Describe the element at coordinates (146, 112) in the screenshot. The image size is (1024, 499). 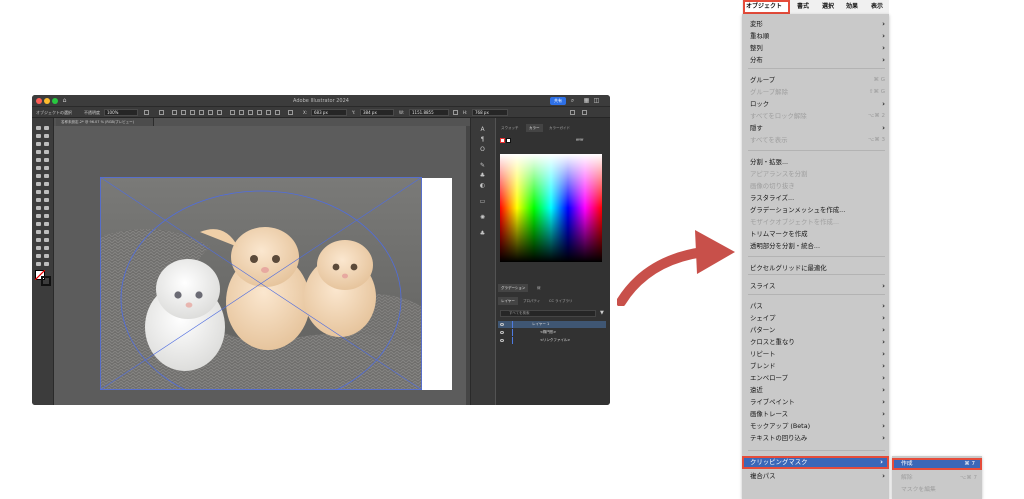
I see `recolor-icon` at that location.